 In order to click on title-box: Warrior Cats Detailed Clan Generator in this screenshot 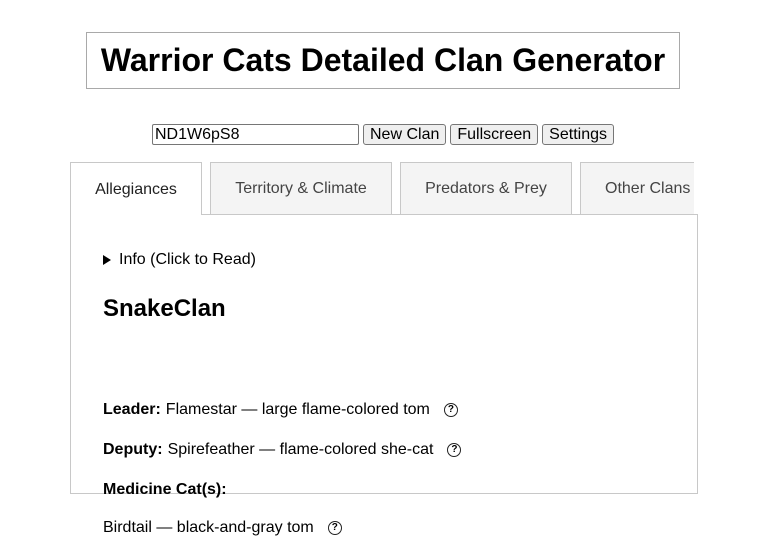, I will do `click(383, 60)`.